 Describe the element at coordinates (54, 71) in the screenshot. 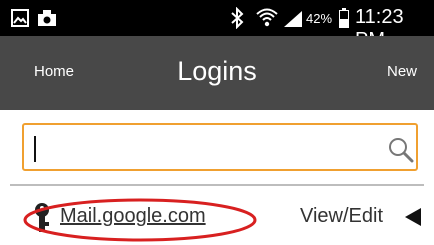

I see `home-button: Home` at that location.